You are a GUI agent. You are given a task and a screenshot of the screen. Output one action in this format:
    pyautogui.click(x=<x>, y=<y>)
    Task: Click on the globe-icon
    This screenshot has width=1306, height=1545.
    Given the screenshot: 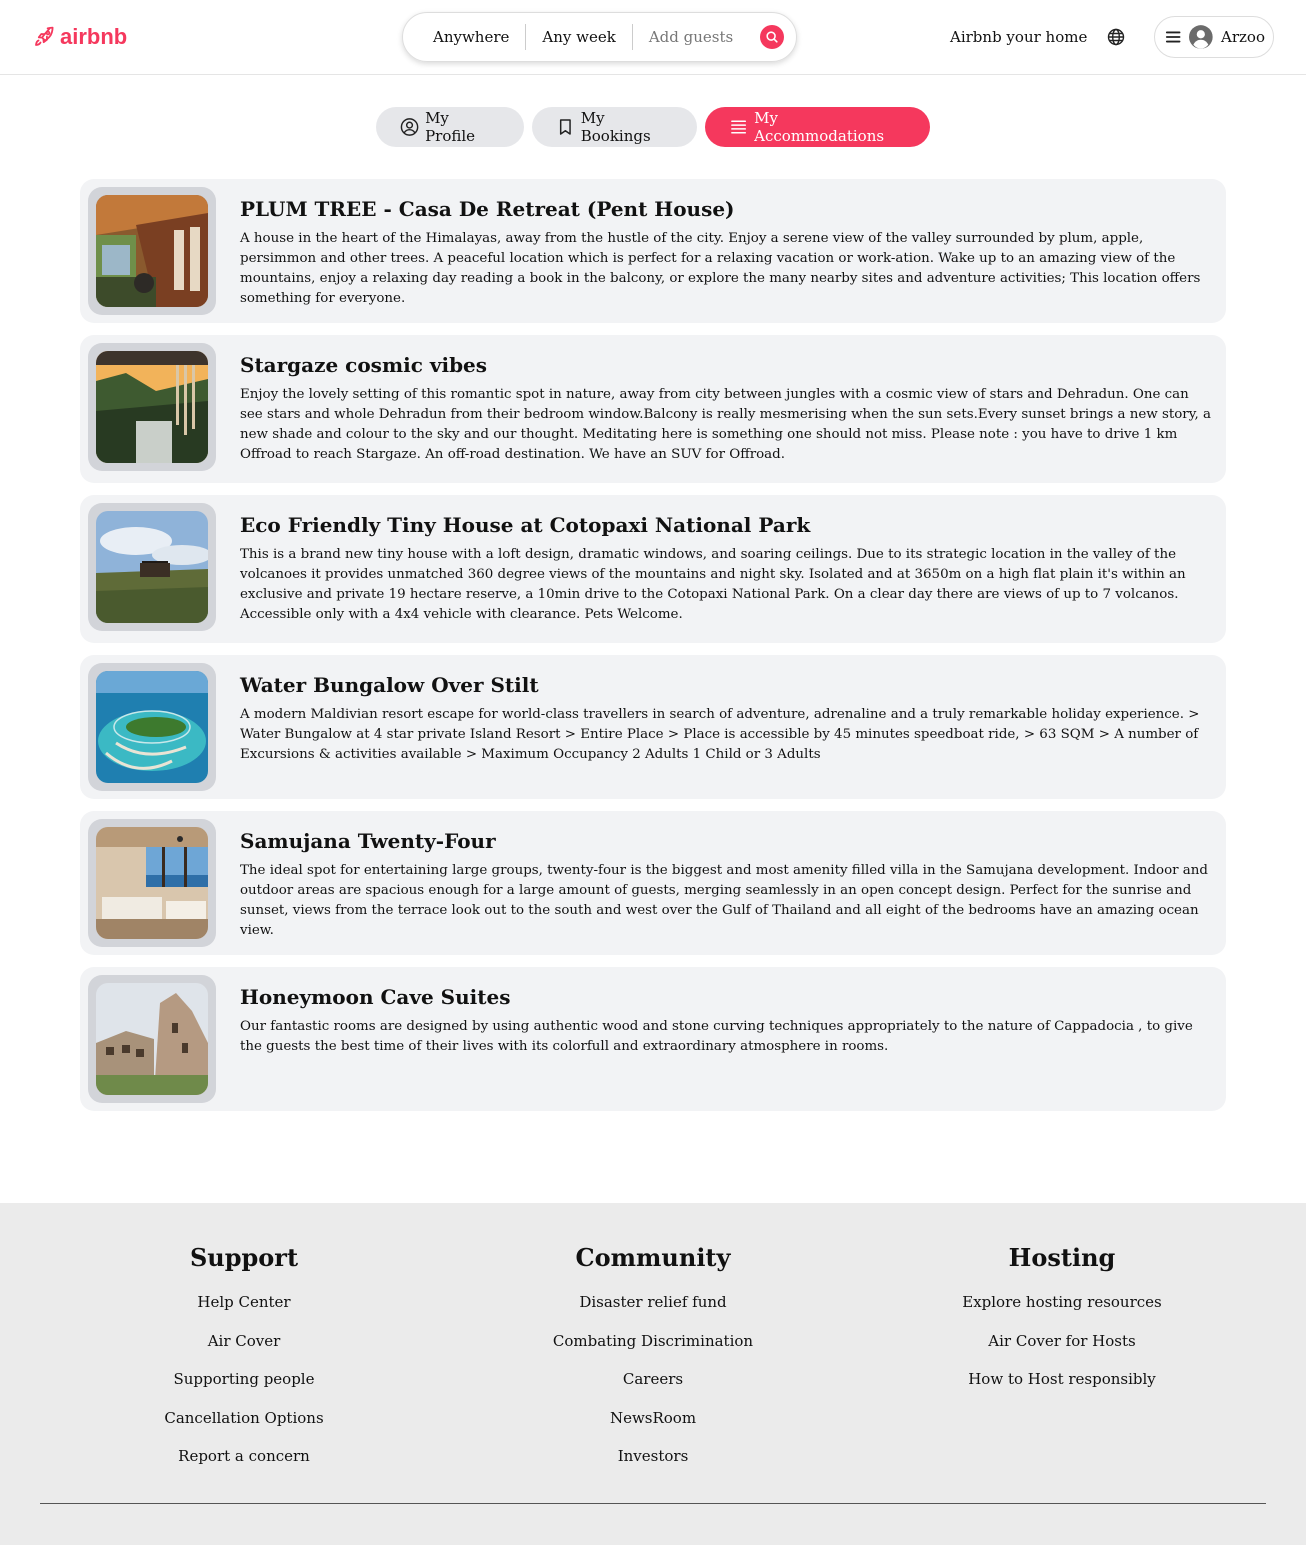 What is the action you would take?
    pyautogui.click(x=1116, y=37)
    